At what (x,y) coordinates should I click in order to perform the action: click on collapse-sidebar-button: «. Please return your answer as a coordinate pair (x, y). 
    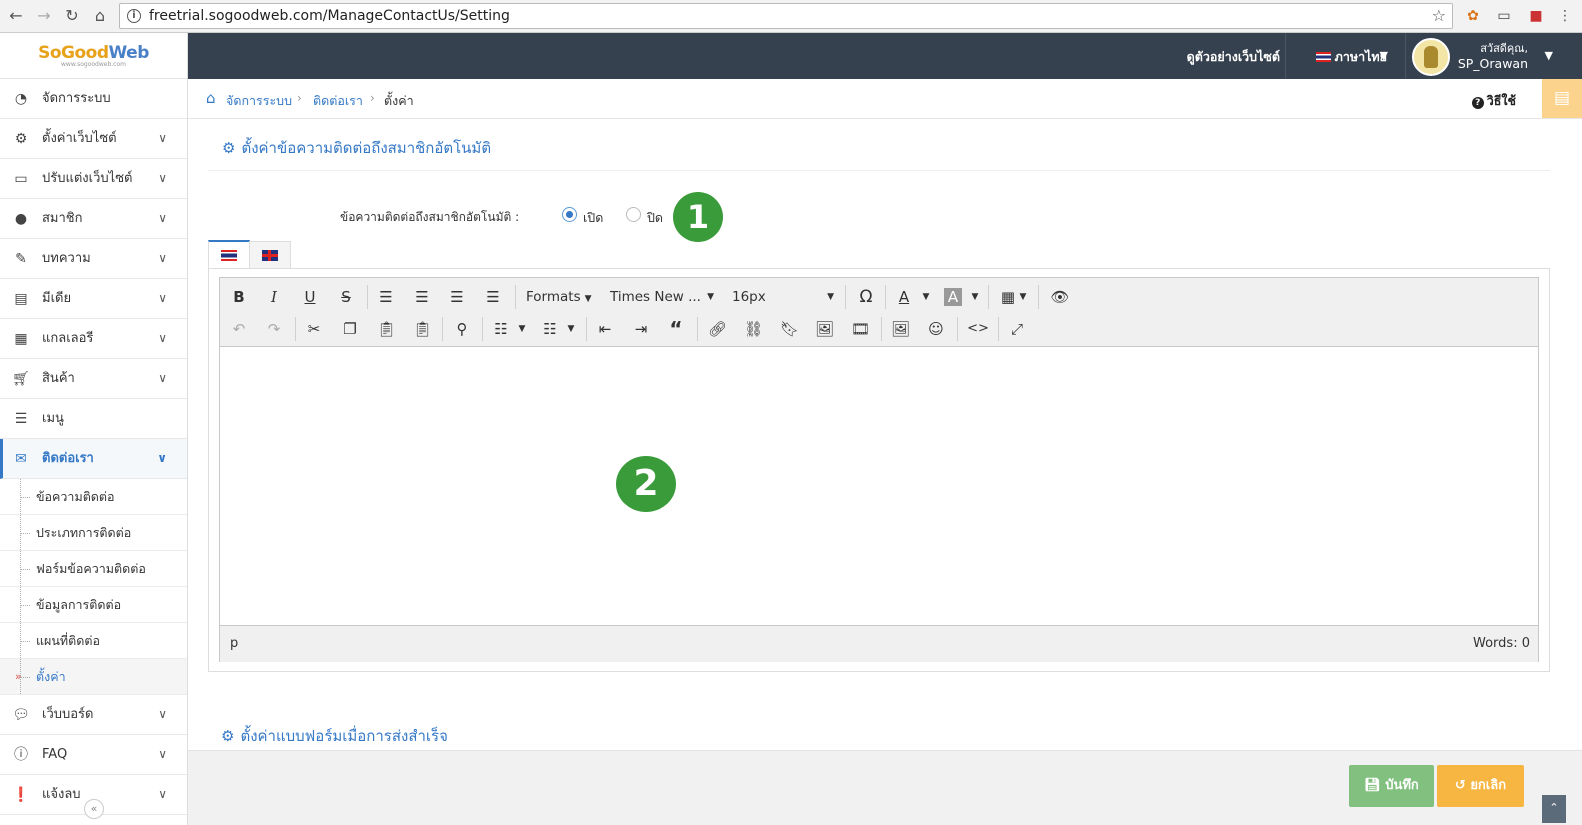
    Looking at the image, I should click on (94, 809).